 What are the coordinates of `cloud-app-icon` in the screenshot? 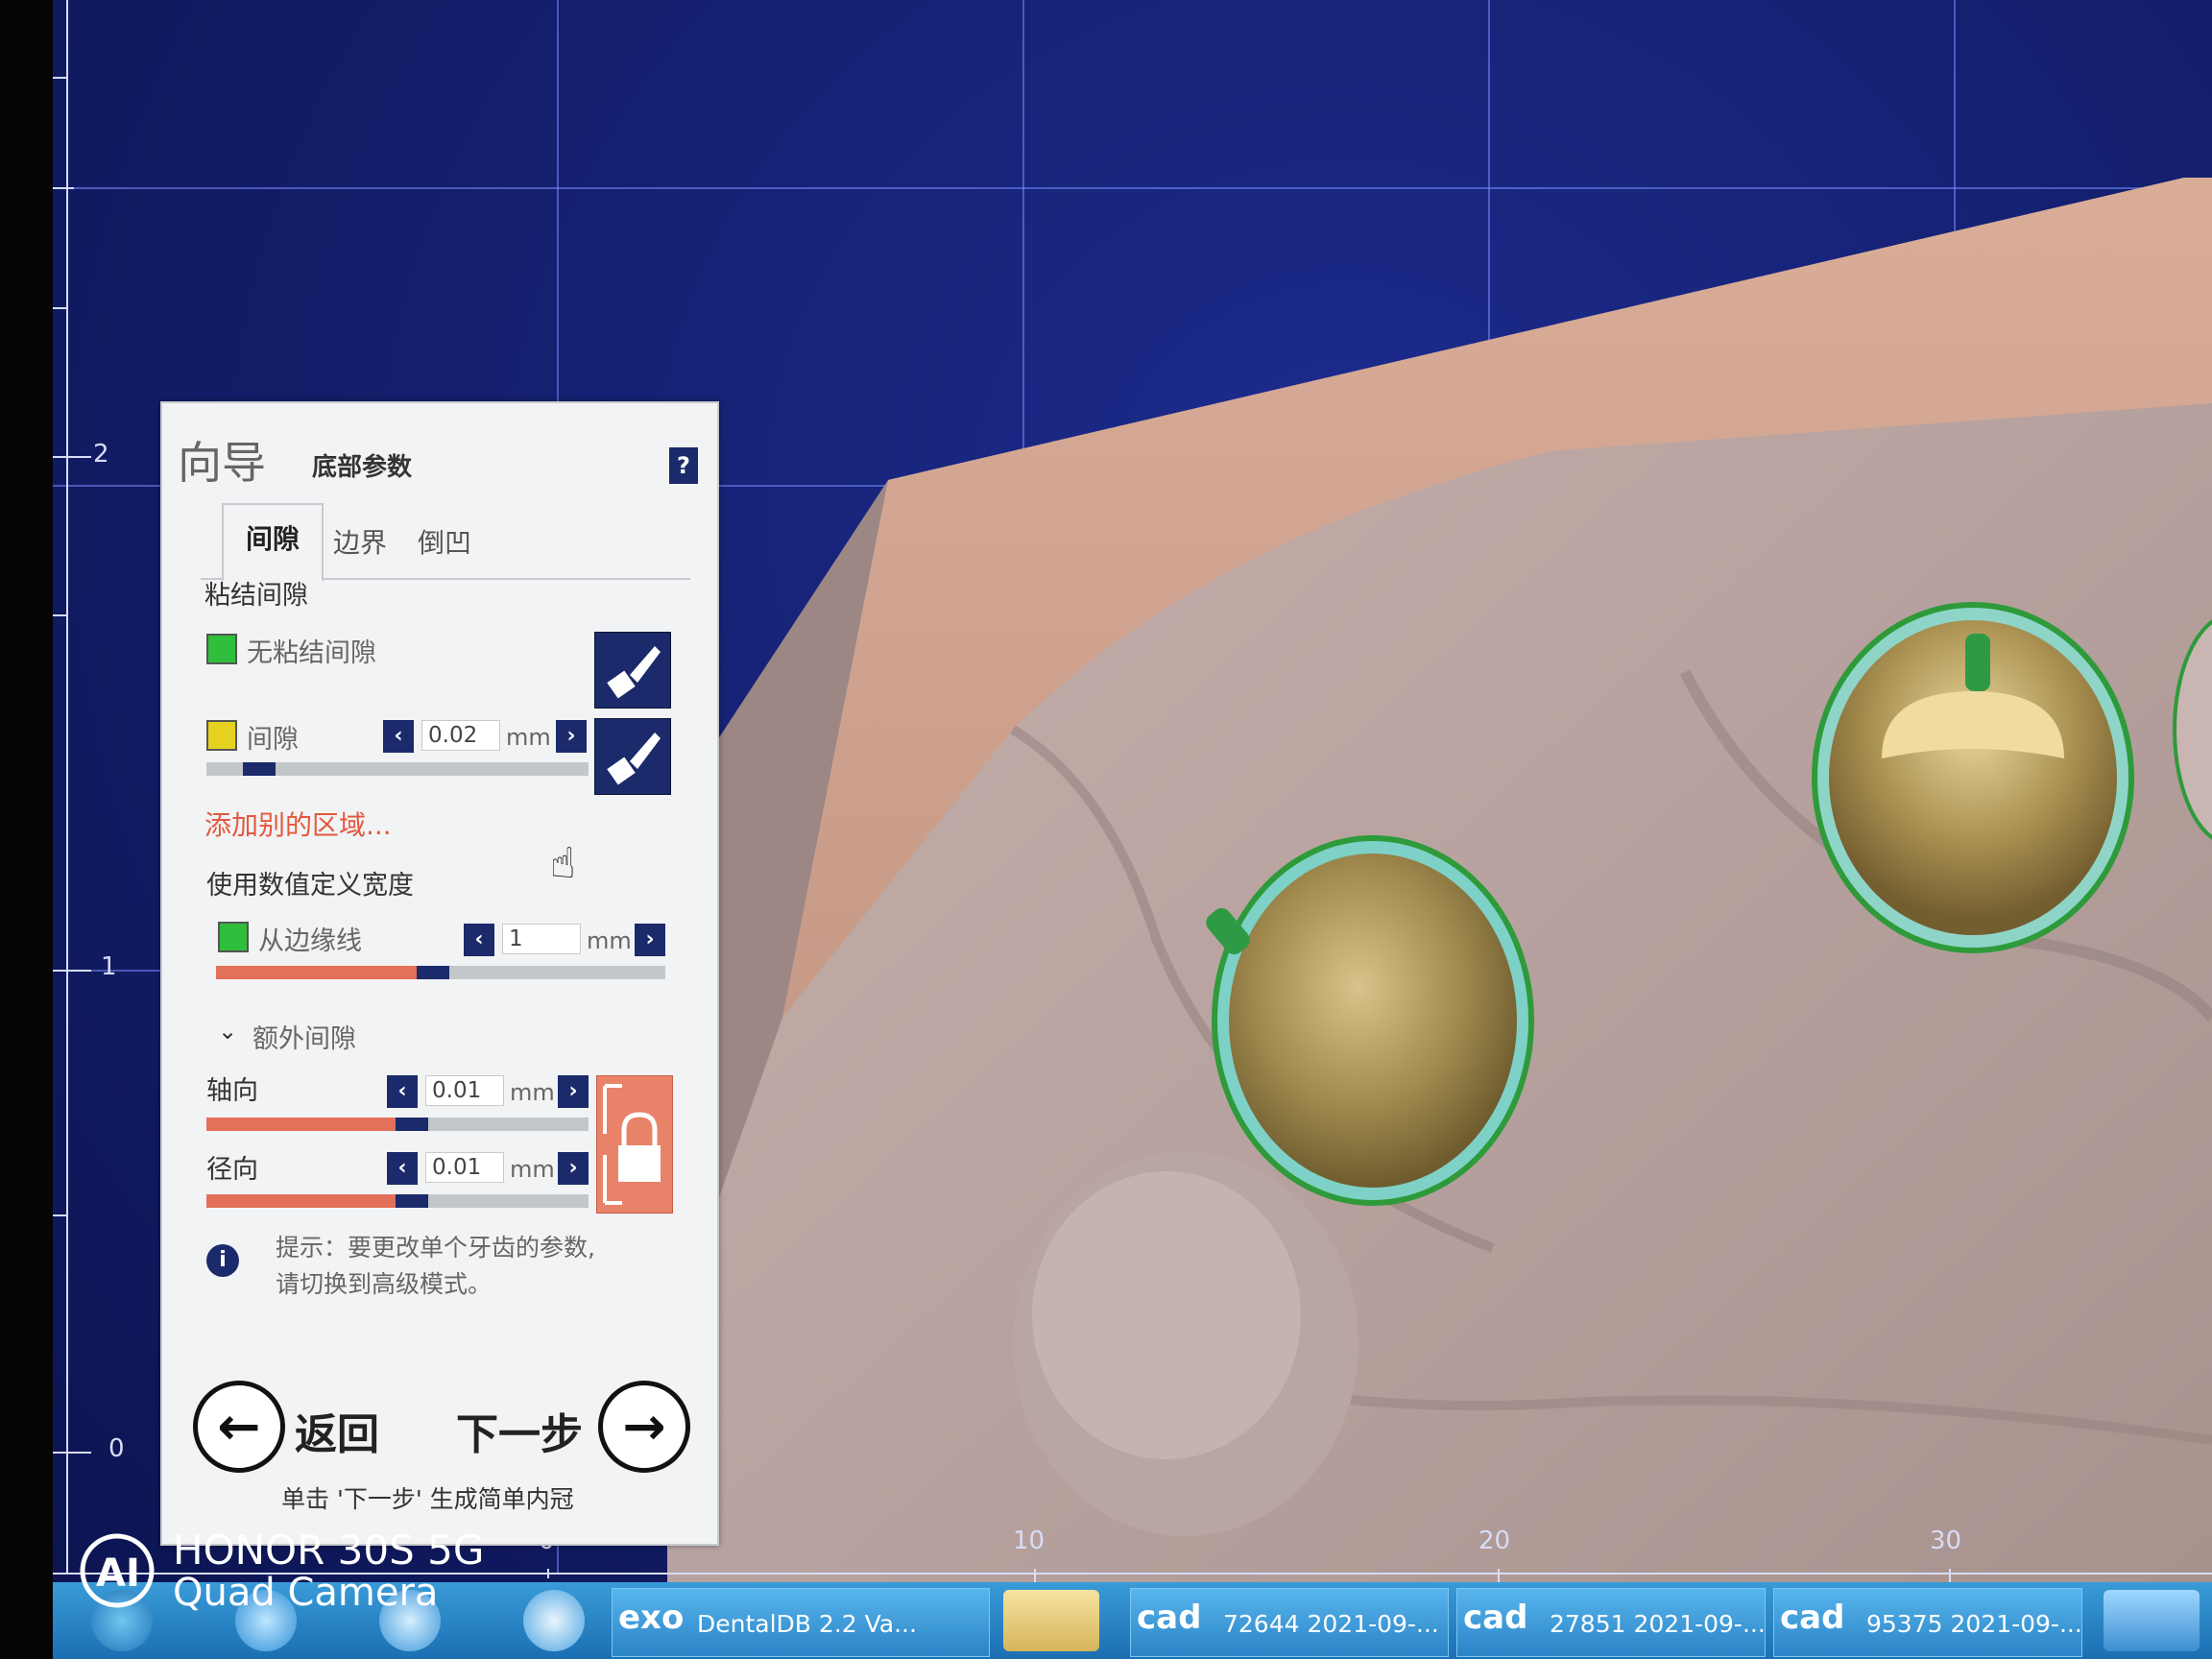 It's located at (554, 1621).